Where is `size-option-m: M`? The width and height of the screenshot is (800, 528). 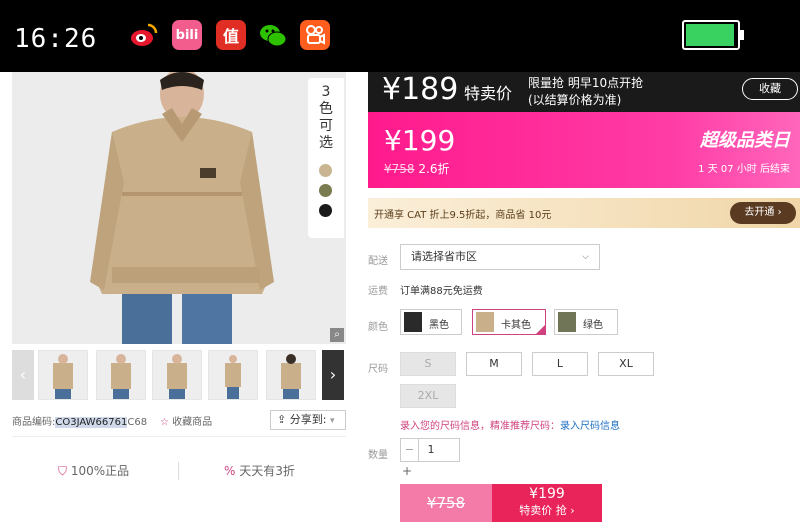
size-option-m: M is located at coordinates (494, 364).